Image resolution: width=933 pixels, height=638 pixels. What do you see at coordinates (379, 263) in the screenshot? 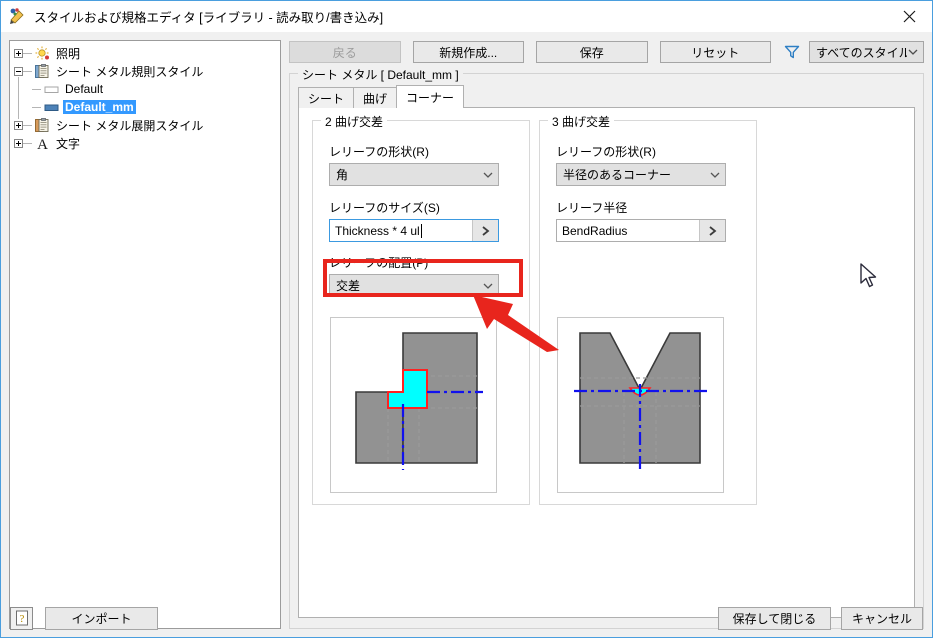
I see `relief-placement-label: レリーフの配置(P)` at bounding box center [379, 263].